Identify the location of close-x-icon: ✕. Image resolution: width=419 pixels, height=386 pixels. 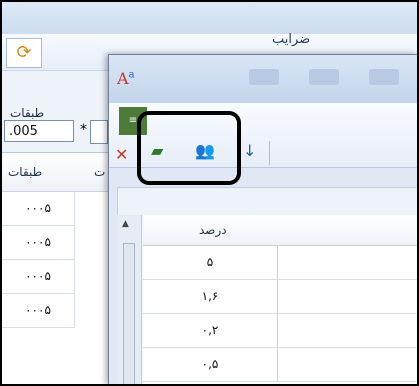
(121, 155).